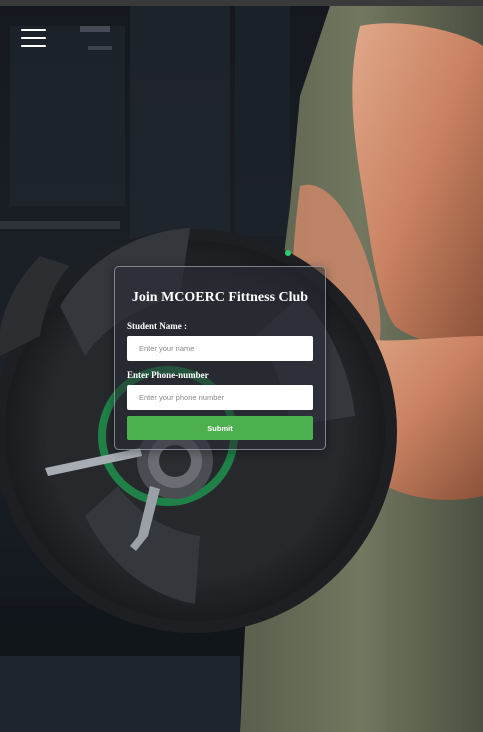 The width and height of the screenshot is (483, 732). Describe the element at coordinates (220, 397) in the screenshot. I see `phone-number-input` at that location.